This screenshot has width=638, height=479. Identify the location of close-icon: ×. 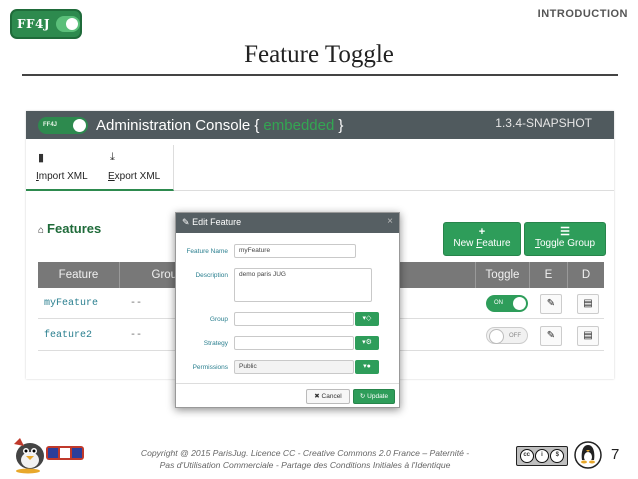
(390, 221).